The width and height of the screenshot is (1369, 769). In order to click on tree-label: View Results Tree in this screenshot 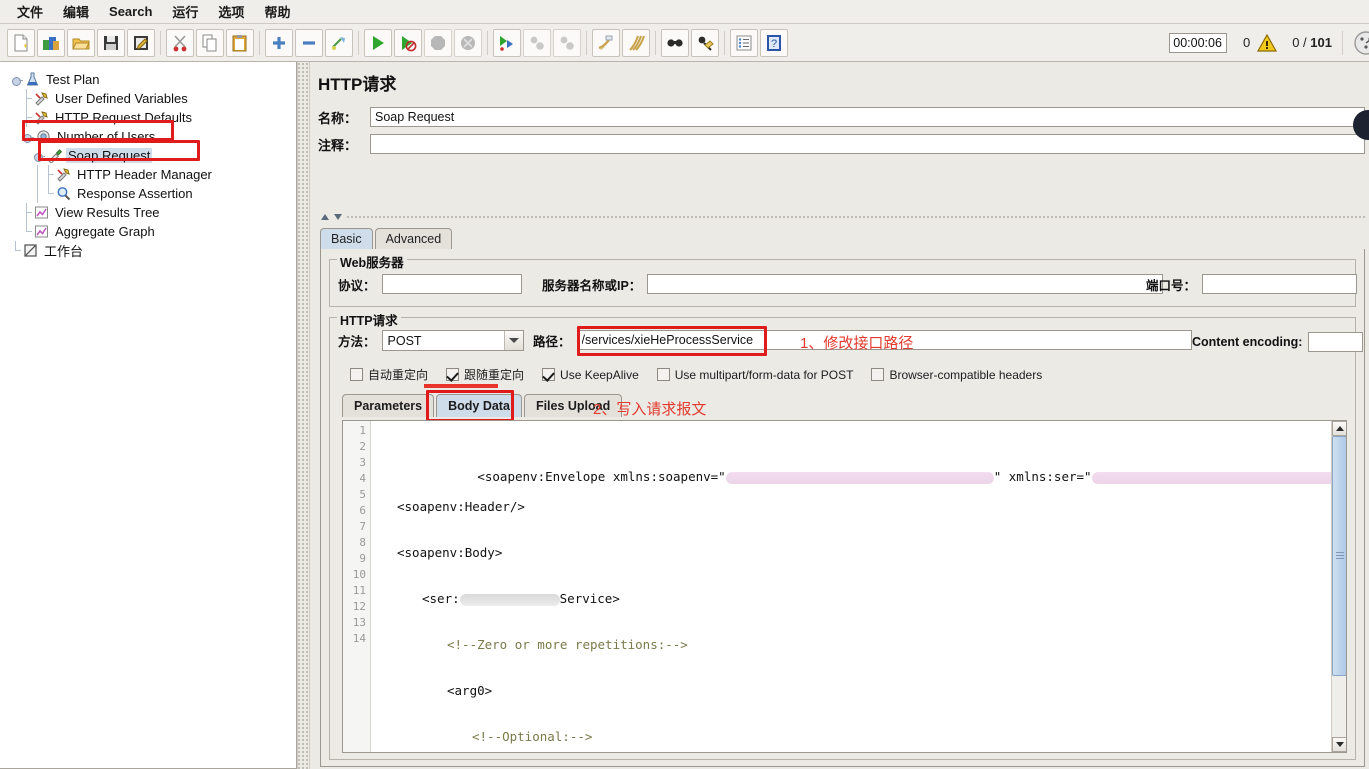, I will do `click(107, 212)`.